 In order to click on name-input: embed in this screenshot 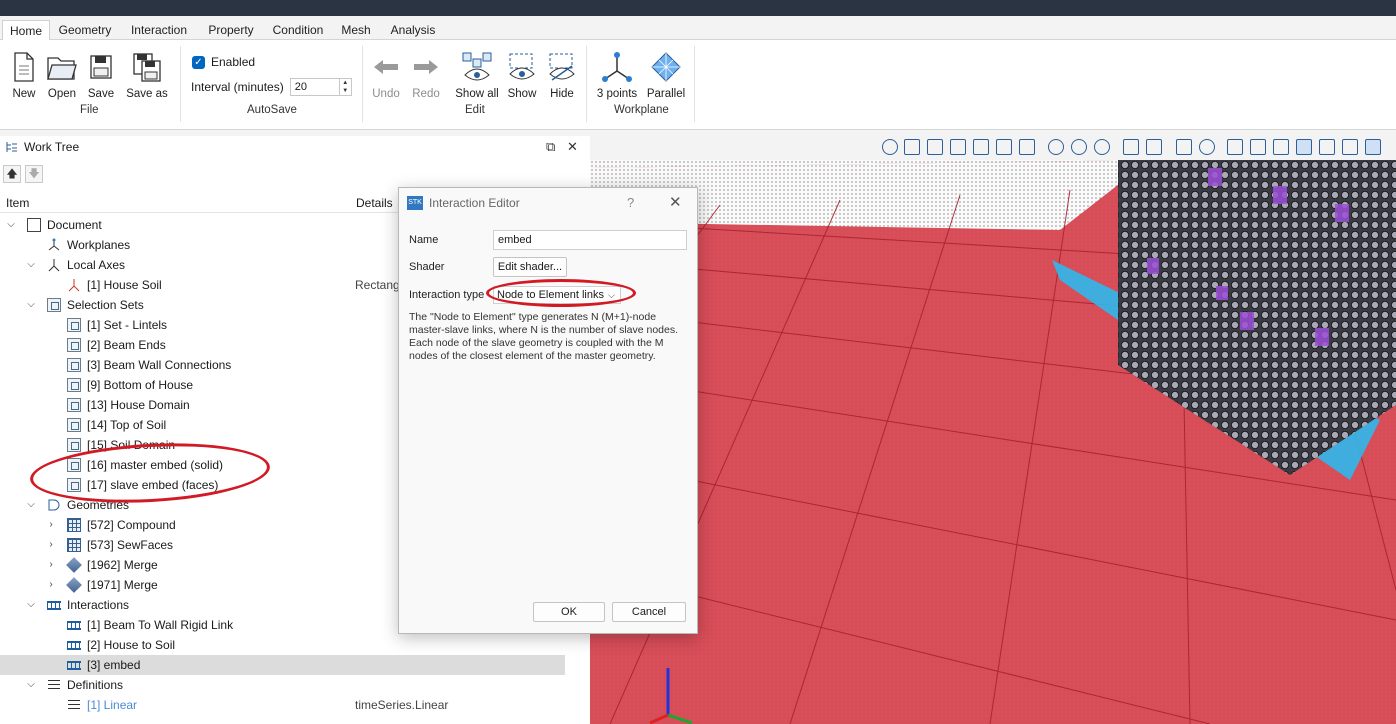, I will do `click(590, 240)`.